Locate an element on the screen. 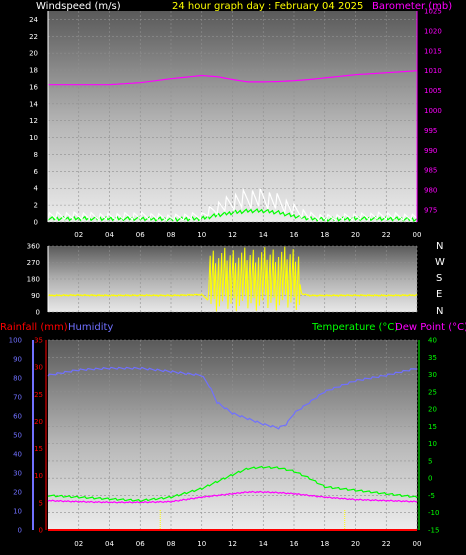  humidity-tick-label: 30 is located at coordinates (17, 474).